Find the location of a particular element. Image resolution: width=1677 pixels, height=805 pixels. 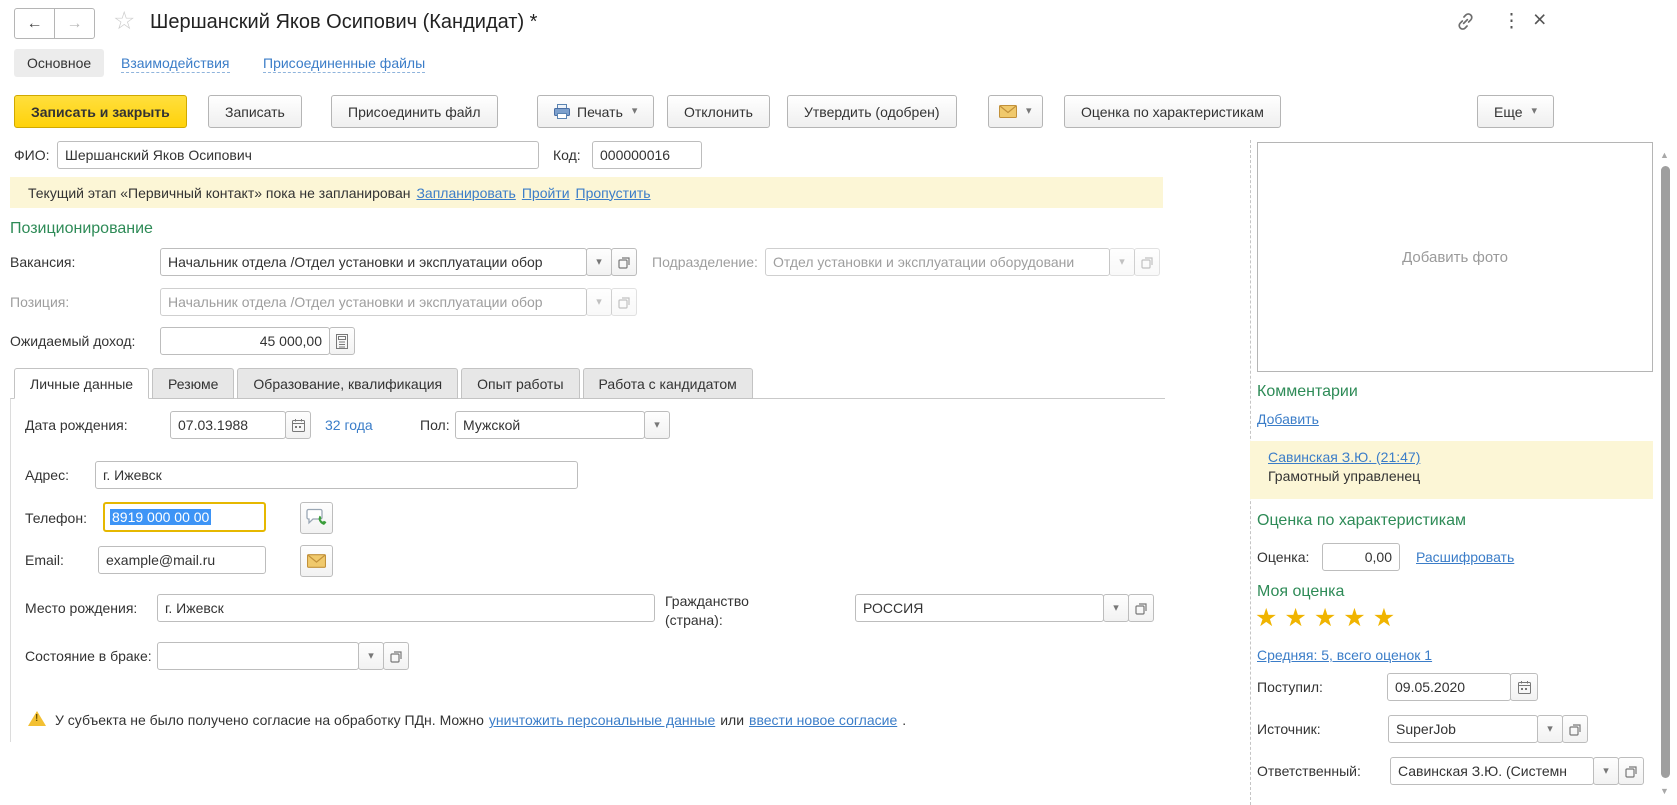

email-label: Email: is located at coordinates (44, 560).